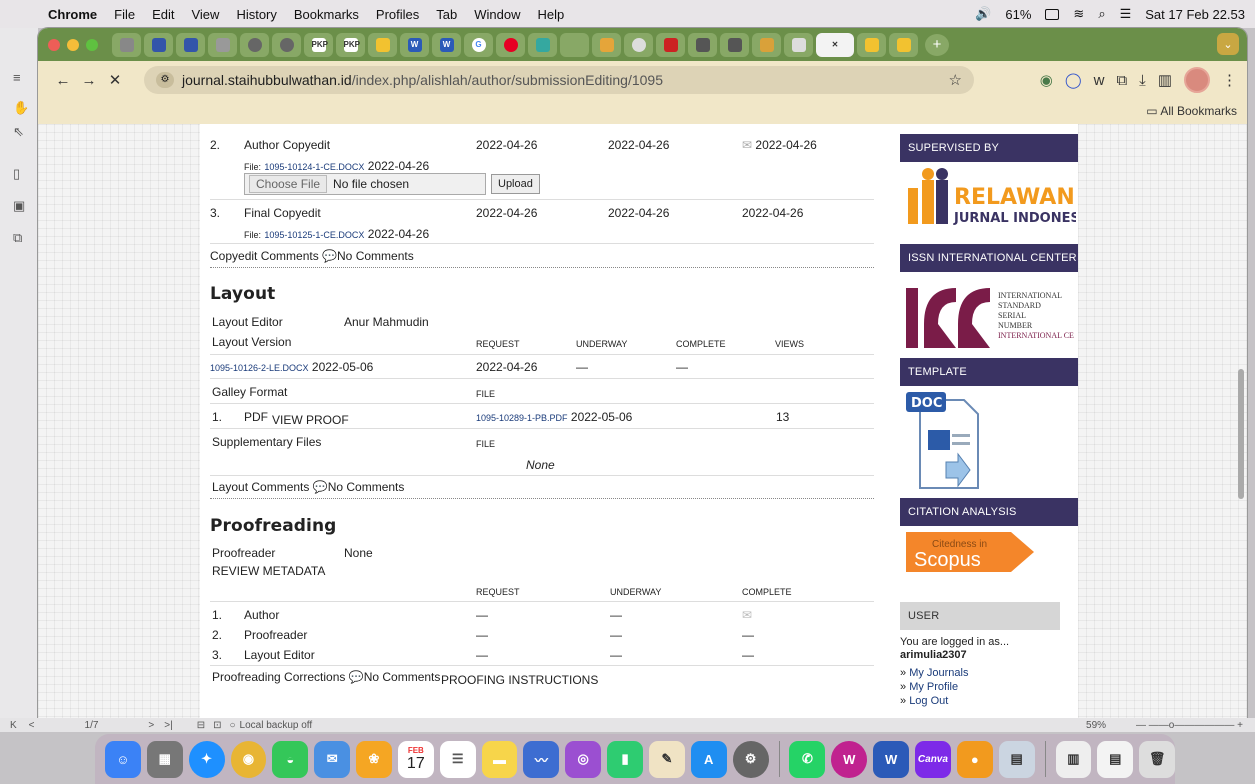 Image resolution: width=1255 pixels, height=784 pixels. I want to click on calendar-icon: FEB 17, so click(415, 759).